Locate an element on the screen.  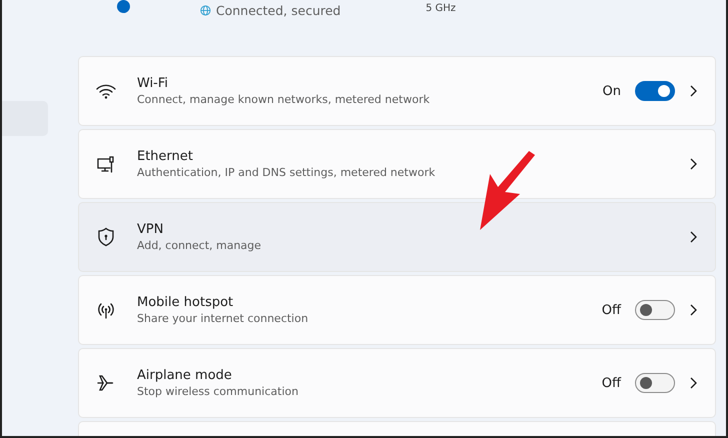
settings-card: Ethernet Authentication, IP and DNS settings, metered network is located at coordinates (397, 164).